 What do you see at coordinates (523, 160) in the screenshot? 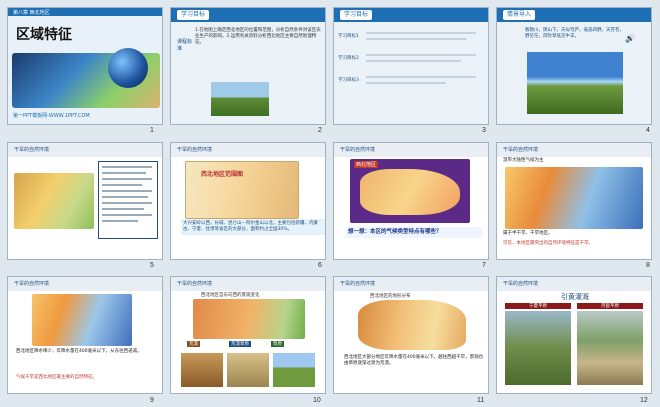
I see `top-text: 温带大陆性气候为主` at bounding box center [523, 160].